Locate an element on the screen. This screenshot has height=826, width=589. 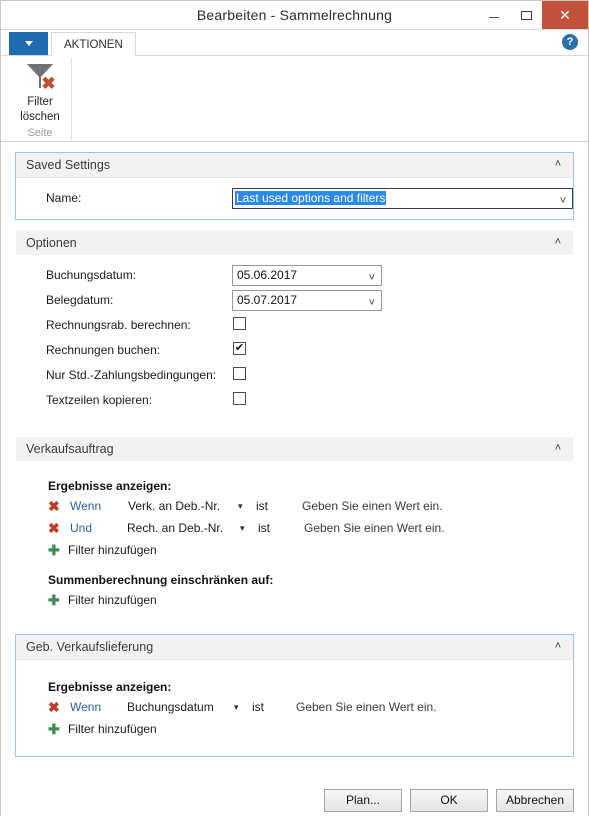
checkbox-std-zahlungsbedingungen is located at coordinates (239, 373).